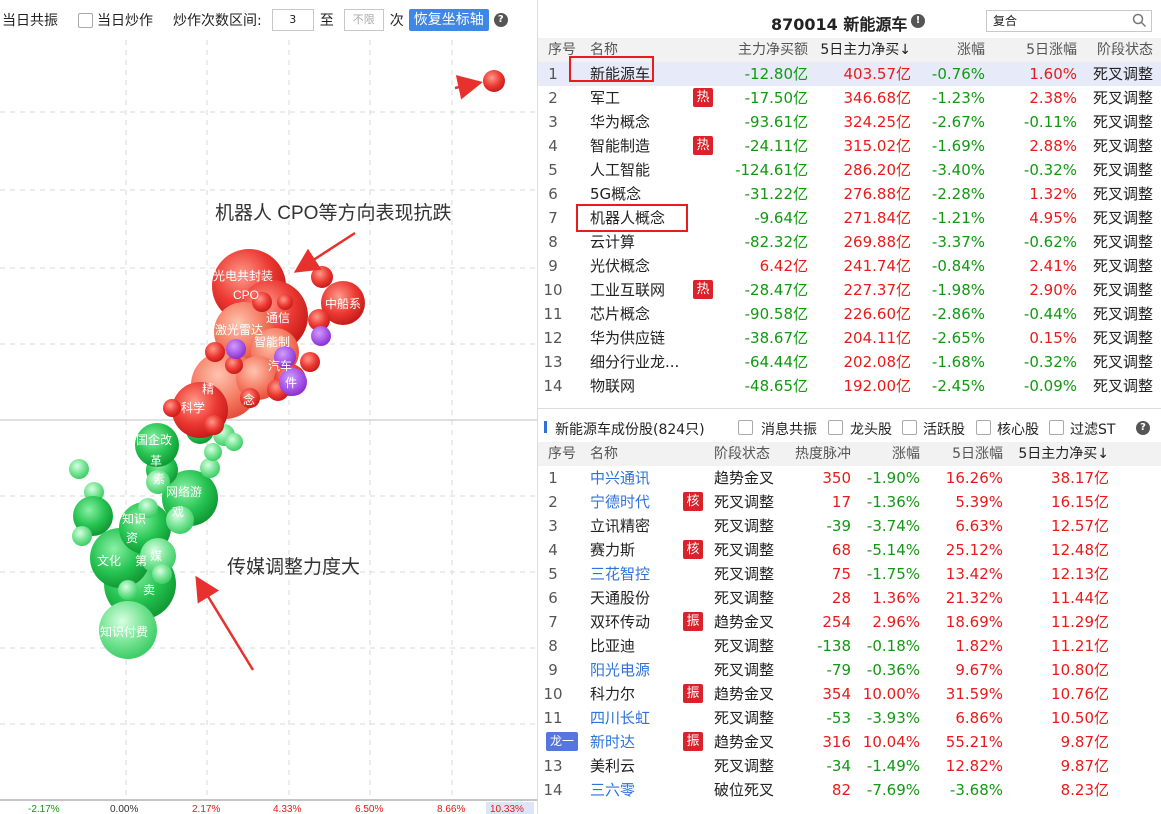 The height and width of the screenshot is (814, 1161). What do you see at coordinates (849, 242) in the screenshot?
I see `sector-row: 8 云计算 -82.32亿 269.88亿 -3.37% -0.62% 死叉调整` at bounding box center [849, 242].